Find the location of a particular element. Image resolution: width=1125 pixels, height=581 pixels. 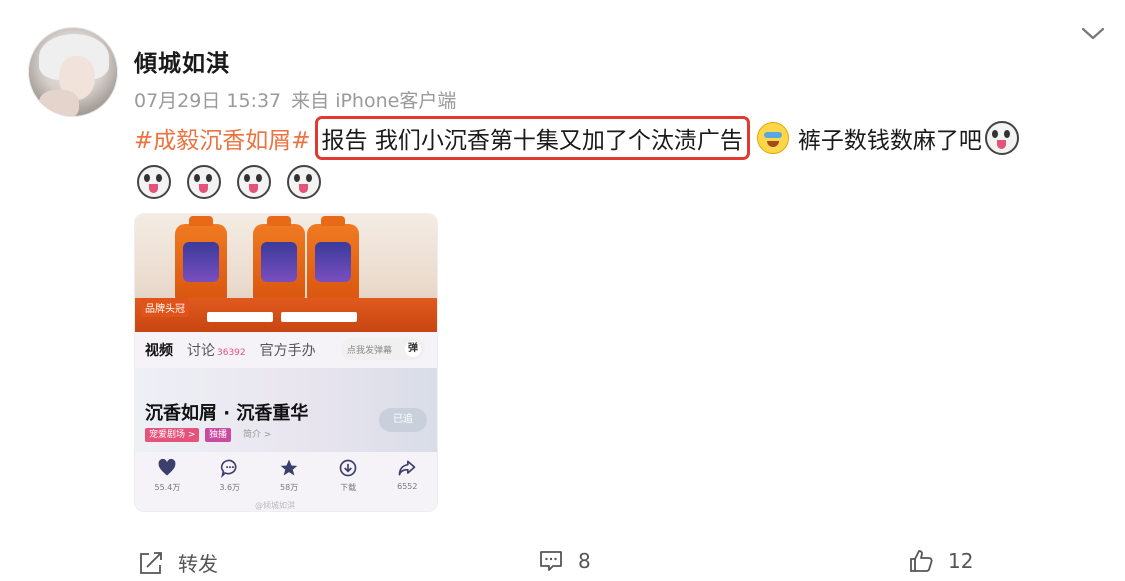

show-title: 沉香如屑 · 沉香重华 is located at coordinates (227, 413).